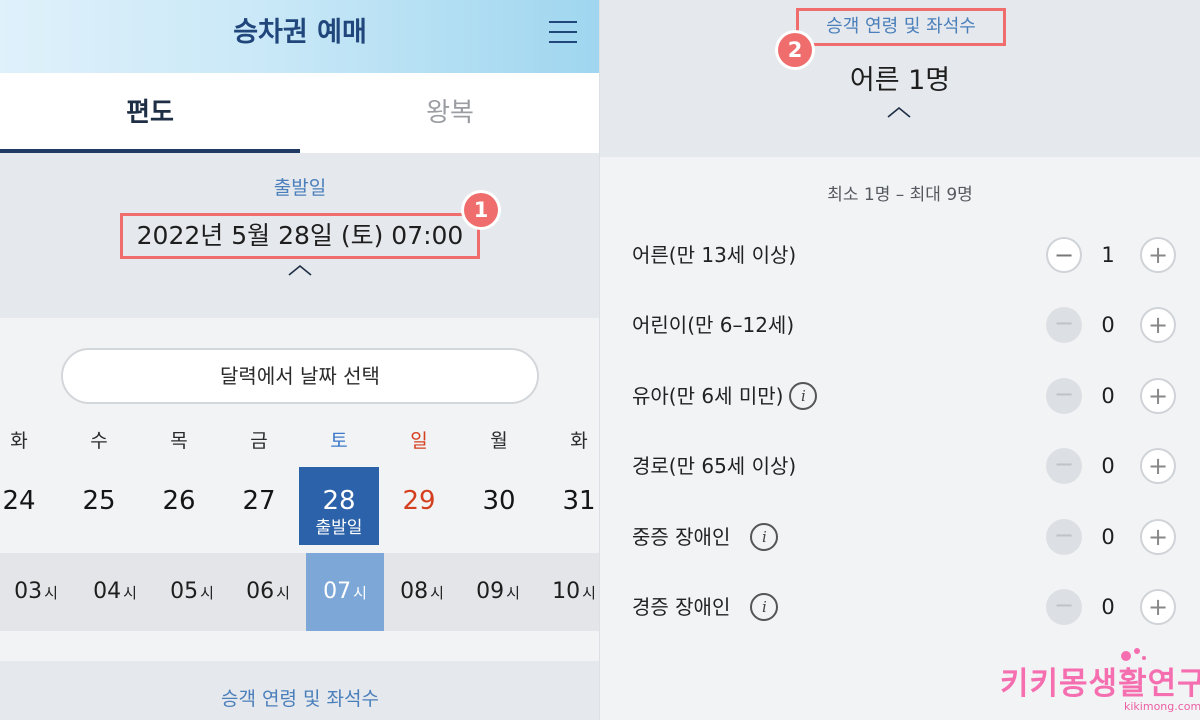  I want to click on departure-day-tag: 출발일, so click(339, 528).